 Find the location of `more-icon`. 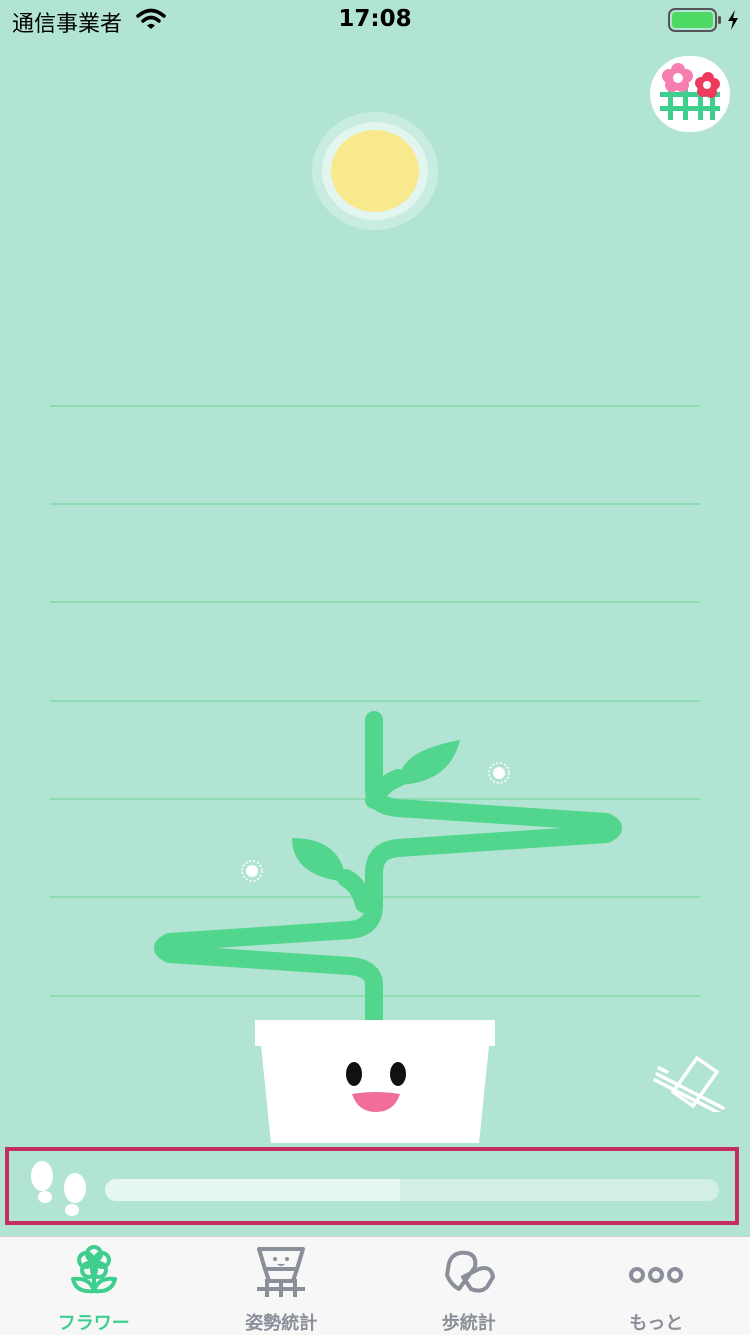

more-icon is located at coordinates (656, 1273).